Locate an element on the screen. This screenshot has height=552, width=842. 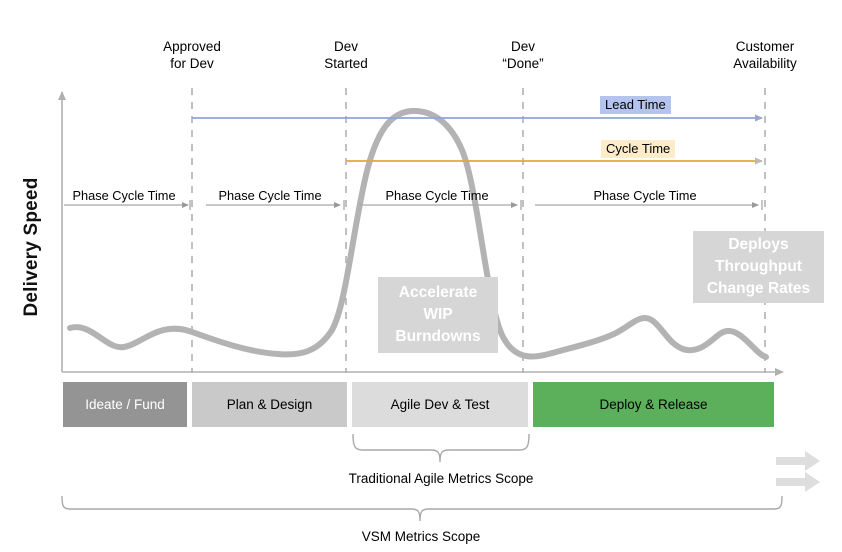
phase-cycle-time-label-1: Phase Cycle Time is located at coordinates (124, 195).